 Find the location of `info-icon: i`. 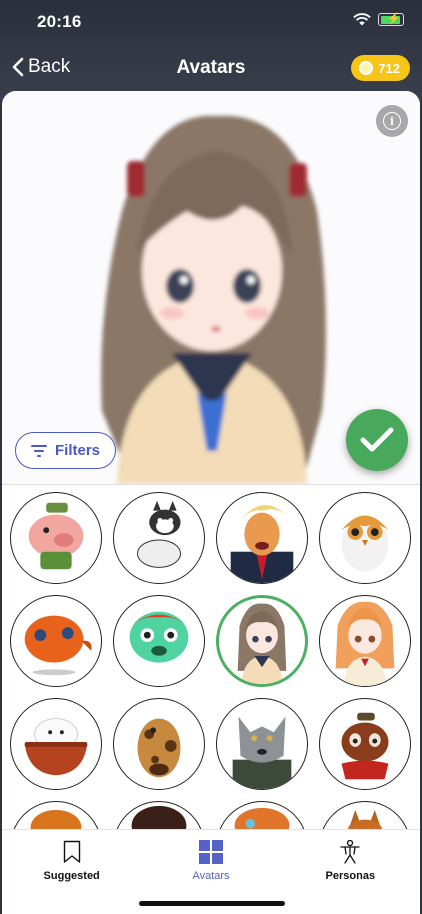

info-icon: i is located at coordinates (392, 121).